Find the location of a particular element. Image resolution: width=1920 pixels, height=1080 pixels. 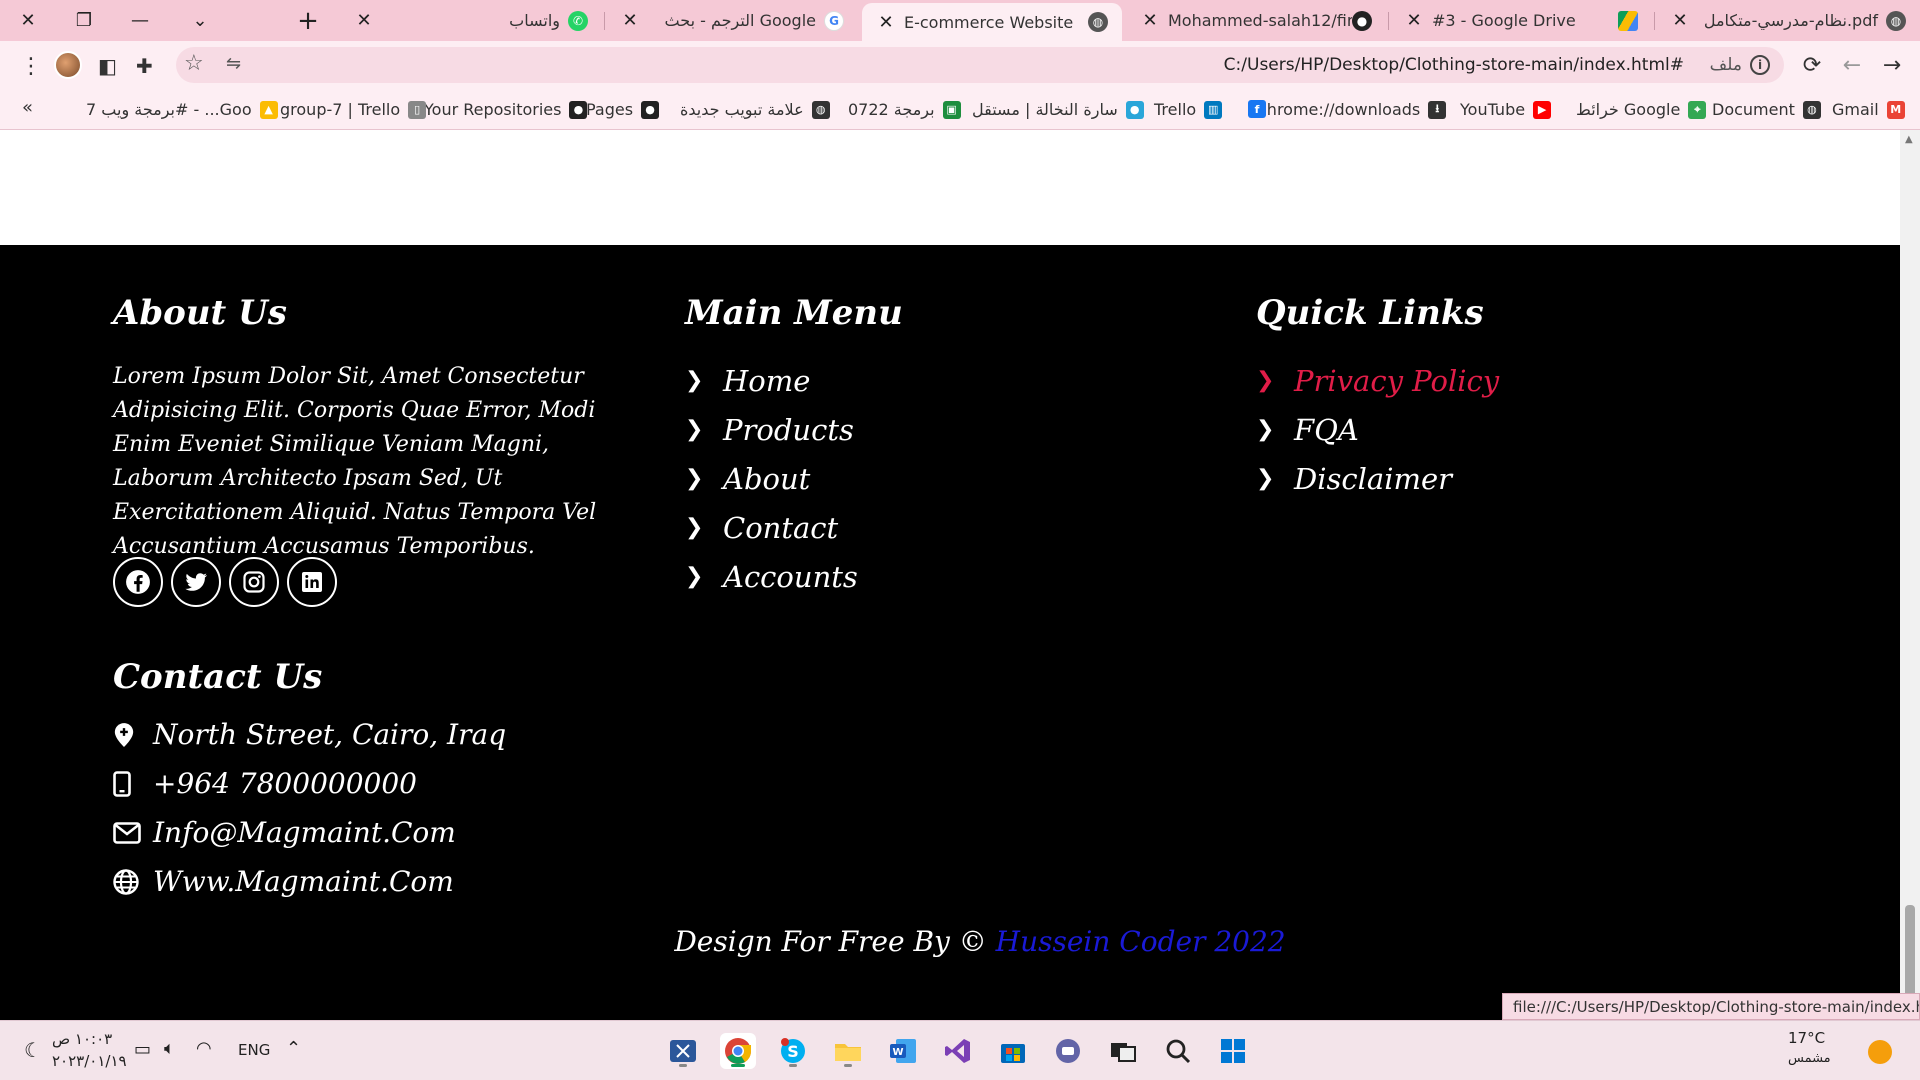

tray-expand-icon: ⌃ is located at coordinates (293, 1048).